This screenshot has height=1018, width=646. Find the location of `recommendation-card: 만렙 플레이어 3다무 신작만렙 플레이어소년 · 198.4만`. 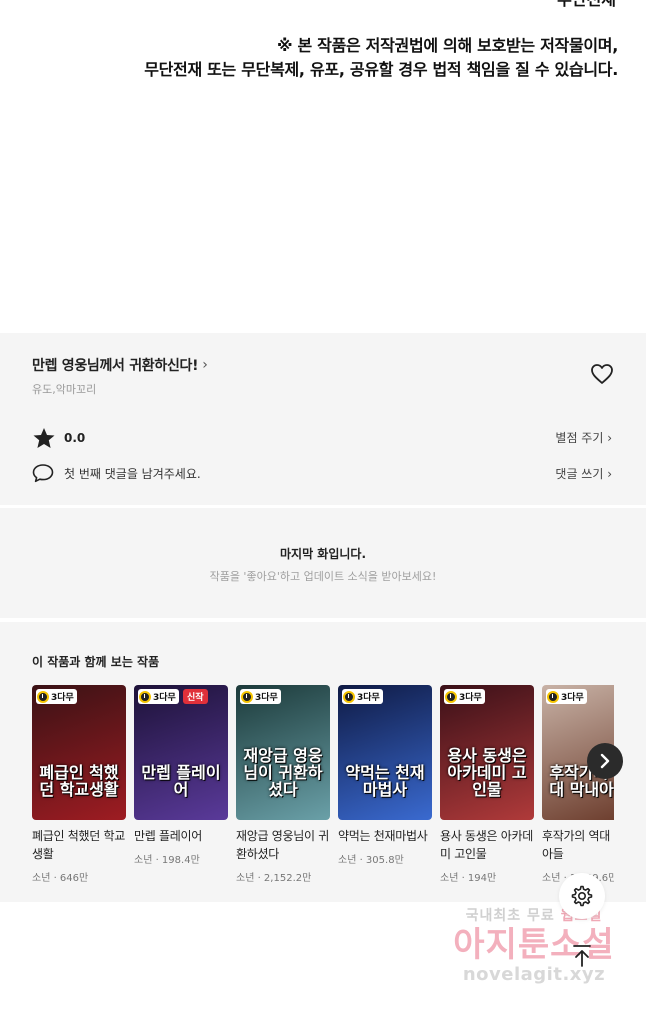

recommendation-card: 만렙 플레이어 3다무 신작만렙 플레이어소년 · 198.4만 is located at coordinates (181, 775).